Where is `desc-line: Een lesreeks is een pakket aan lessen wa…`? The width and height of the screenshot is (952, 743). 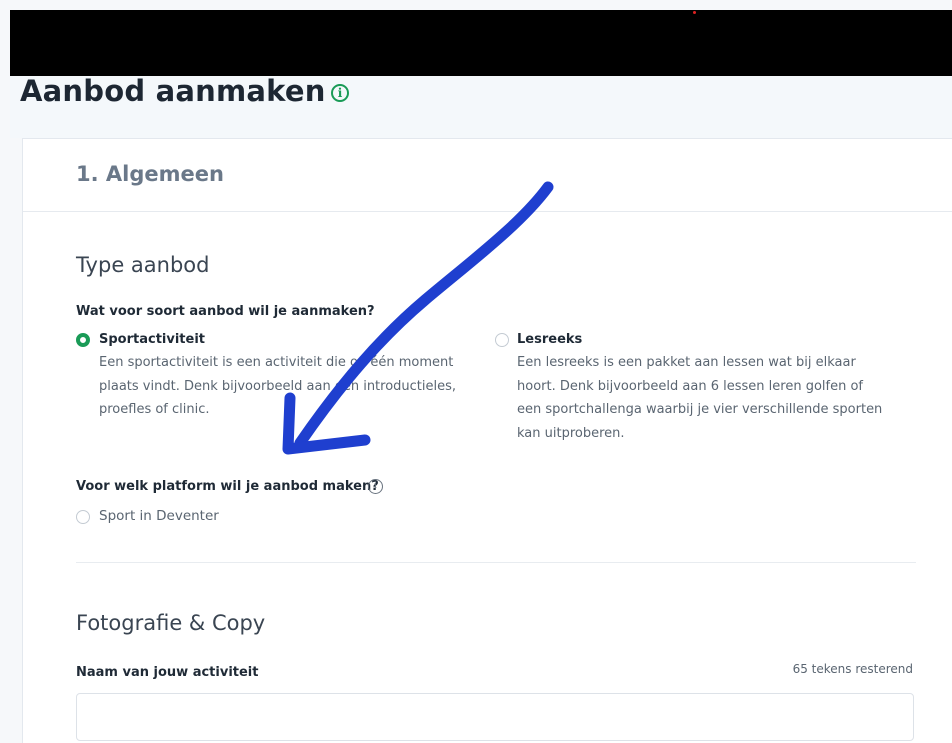
desc-line: Een lesreeks is een pakket aan lessen wa… is located at coordinates (686, 362).